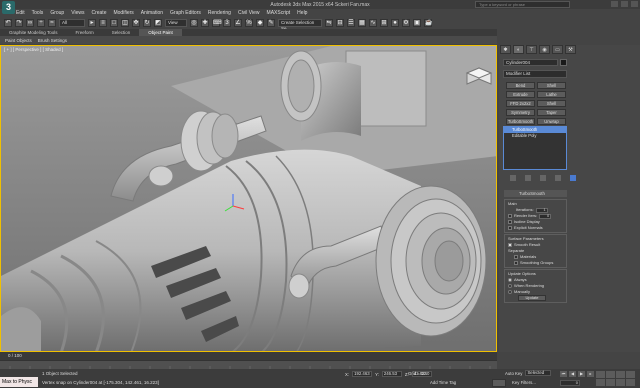 The image size is (640, 388). Describe the element at coordinates (572, 374) in the screenshot. I see `previous-frame-icon: ◀` at that location.